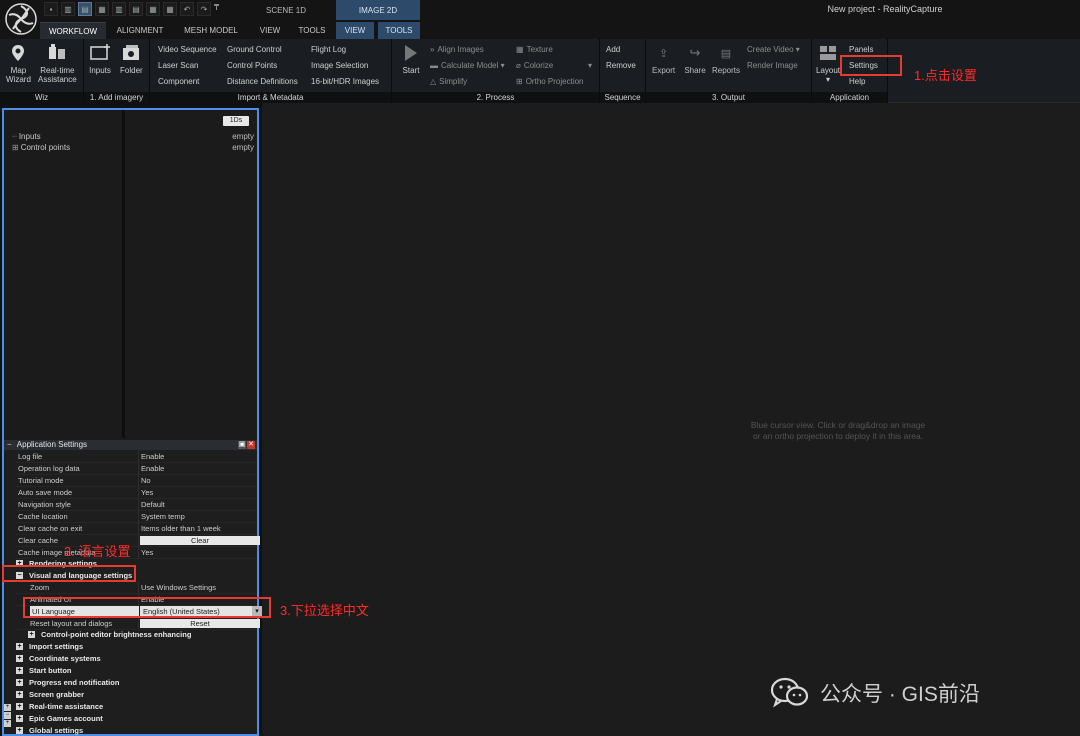  I want to click on section-screen-grabber: + Screen grabber, so click(50, 694).